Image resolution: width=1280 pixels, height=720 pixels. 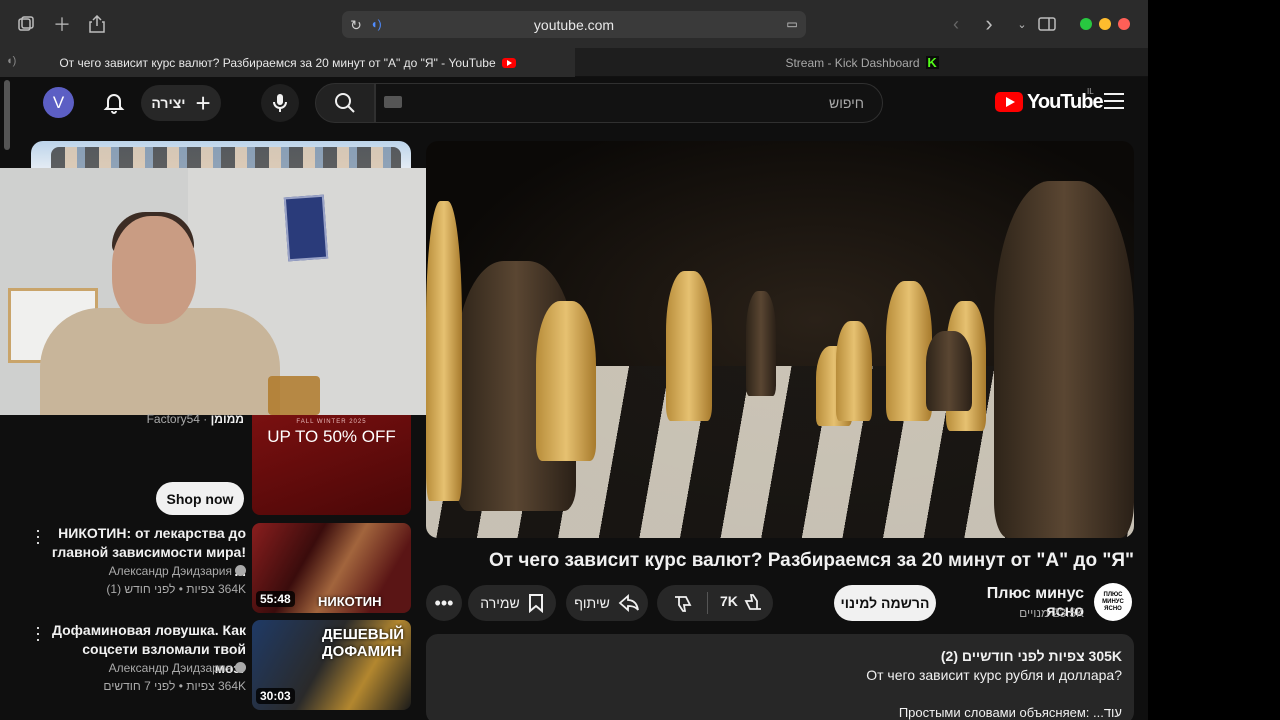 I want to click on sponsored-label: ממומן, so click(x=227, y=419).